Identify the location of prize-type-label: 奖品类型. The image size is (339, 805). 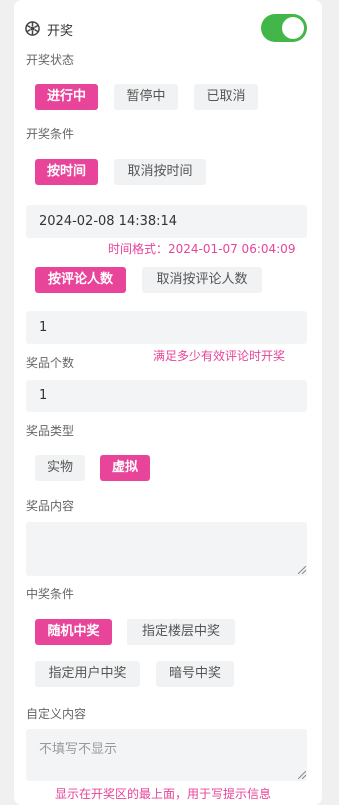
(50, 431).